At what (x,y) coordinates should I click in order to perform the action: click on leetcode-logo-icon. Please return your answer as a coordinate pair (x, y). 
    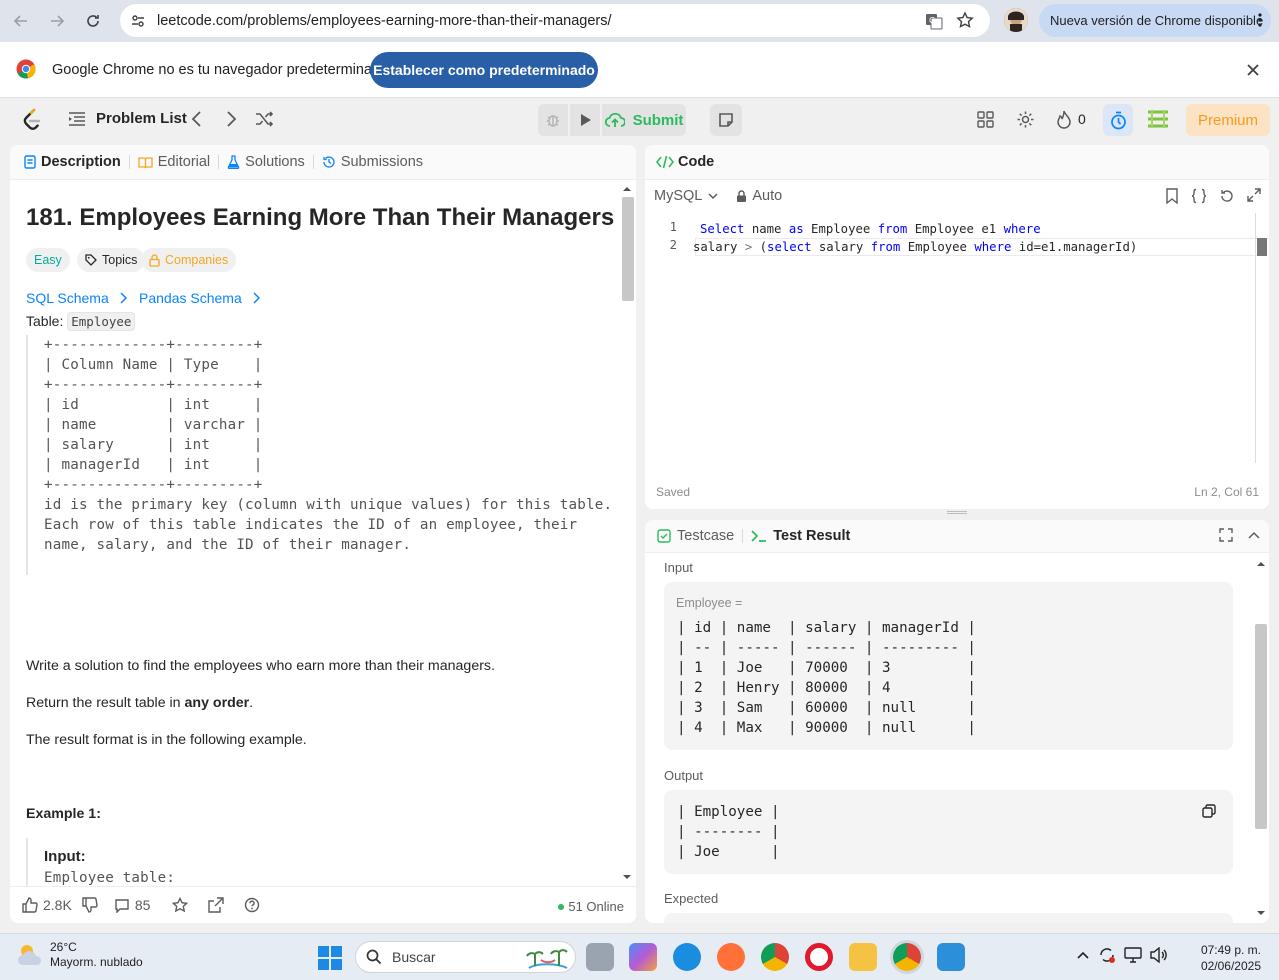
    Looking at the image, I should click on (32, 120).